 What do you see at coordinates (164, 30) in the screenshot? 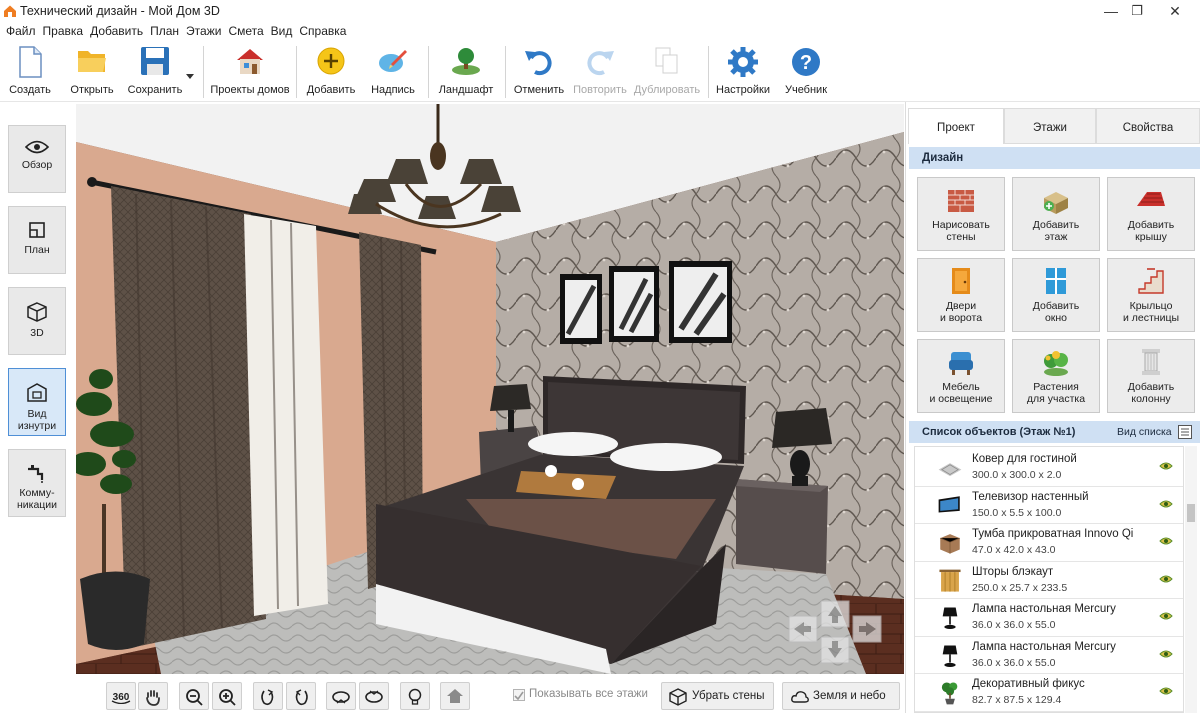
I see `menu-plan: План` at bounding box center [164, 30].